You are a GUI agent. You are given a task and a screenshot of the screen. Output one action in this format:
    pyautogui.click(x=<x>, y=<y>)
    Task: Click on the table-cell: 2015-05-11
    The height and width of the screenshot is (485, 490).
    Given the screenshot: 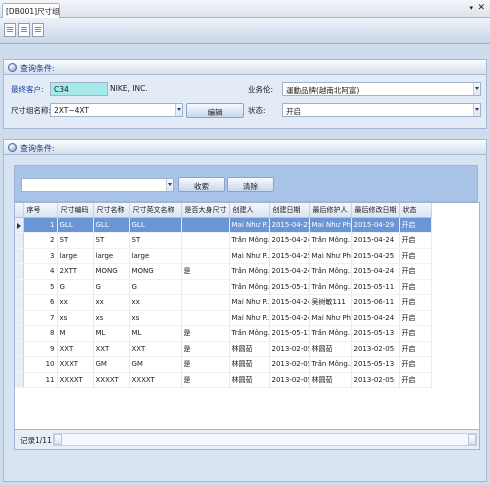 What is the action you would take?
    pyautogui.click(x=375, y=287)
    